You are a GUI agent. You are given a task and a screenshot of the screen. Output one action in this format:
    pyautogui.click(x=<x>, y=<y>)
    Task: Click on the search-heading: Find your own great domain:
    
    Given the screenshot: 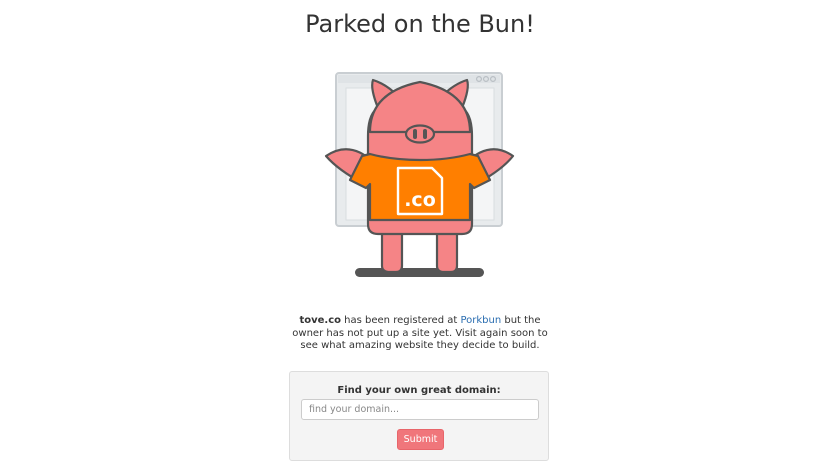 What is the action you would take?
    pyautogui.click(x=419, y=390)
    